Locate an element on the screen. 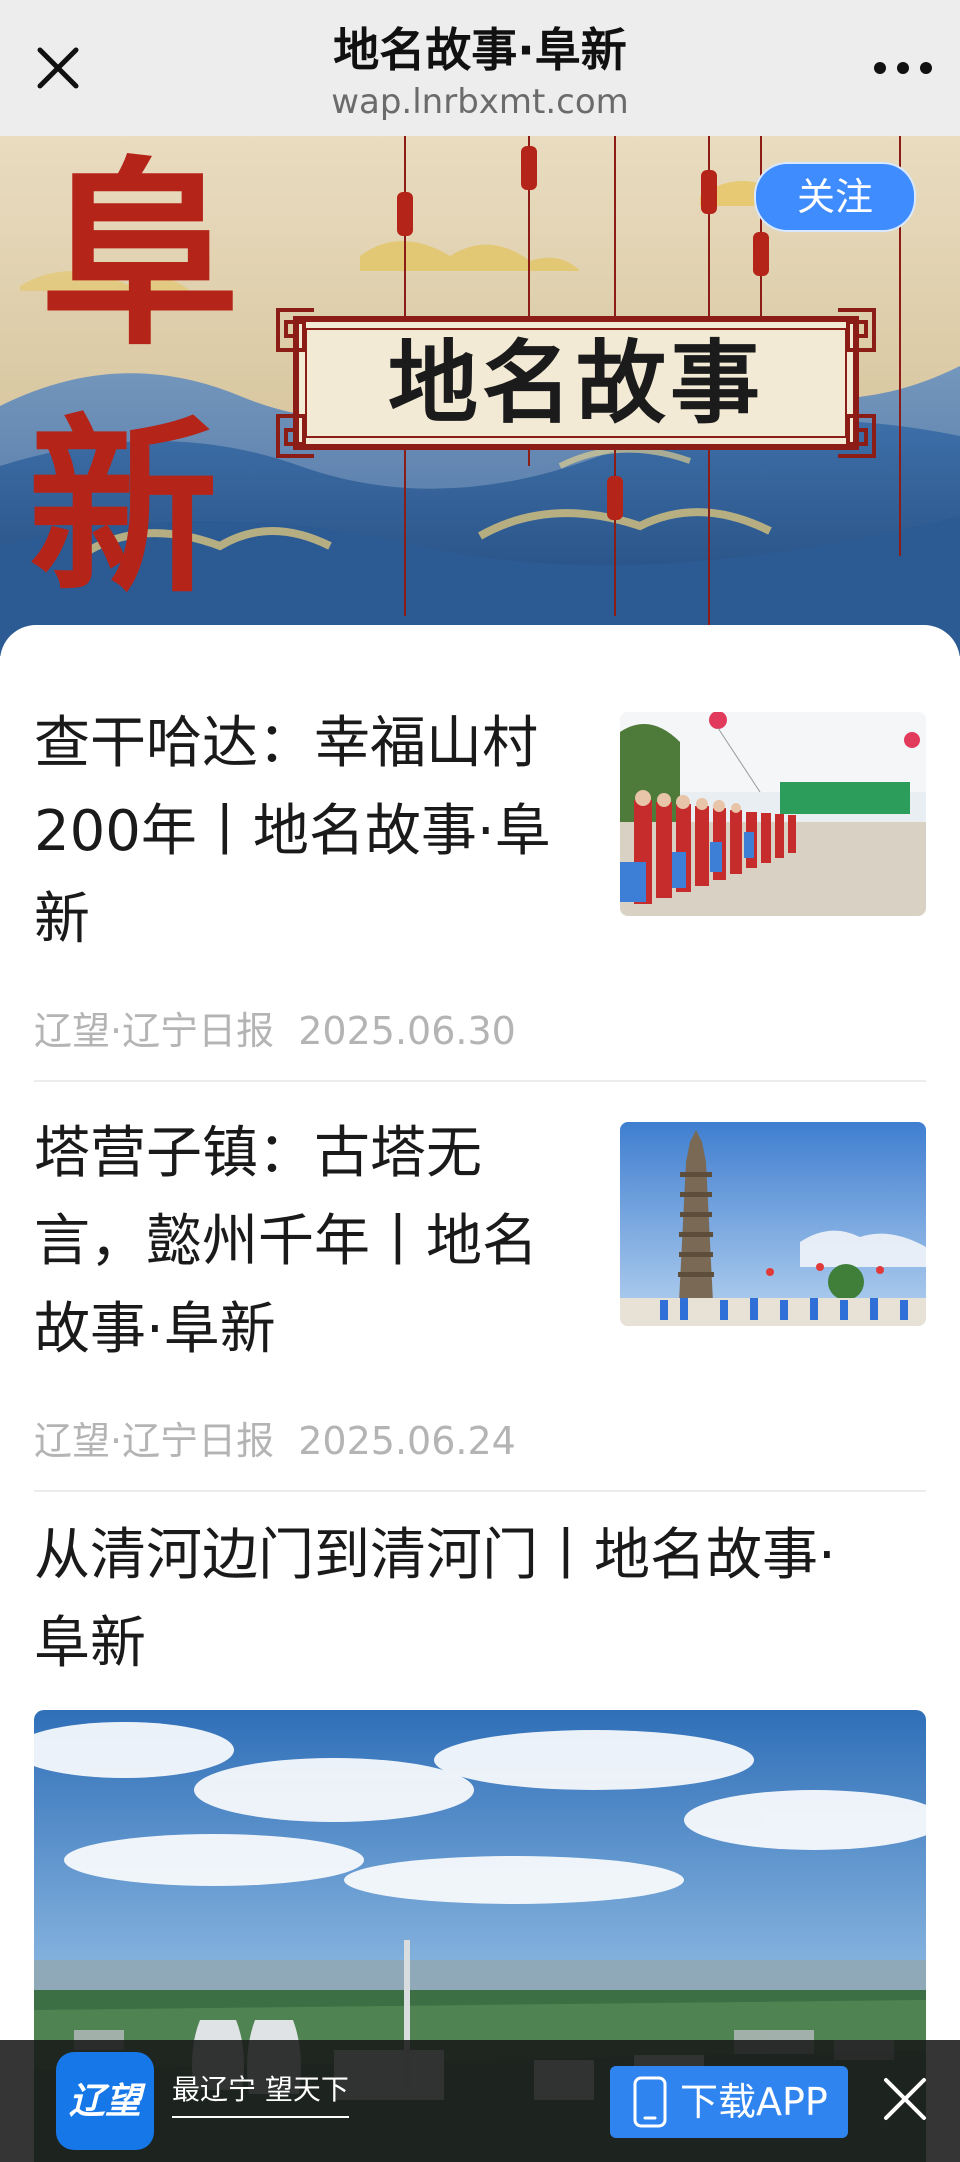 The width and height of the screenshot is (960, 2162). banner-title: 地名故事 is located at coordinates (576, 383).